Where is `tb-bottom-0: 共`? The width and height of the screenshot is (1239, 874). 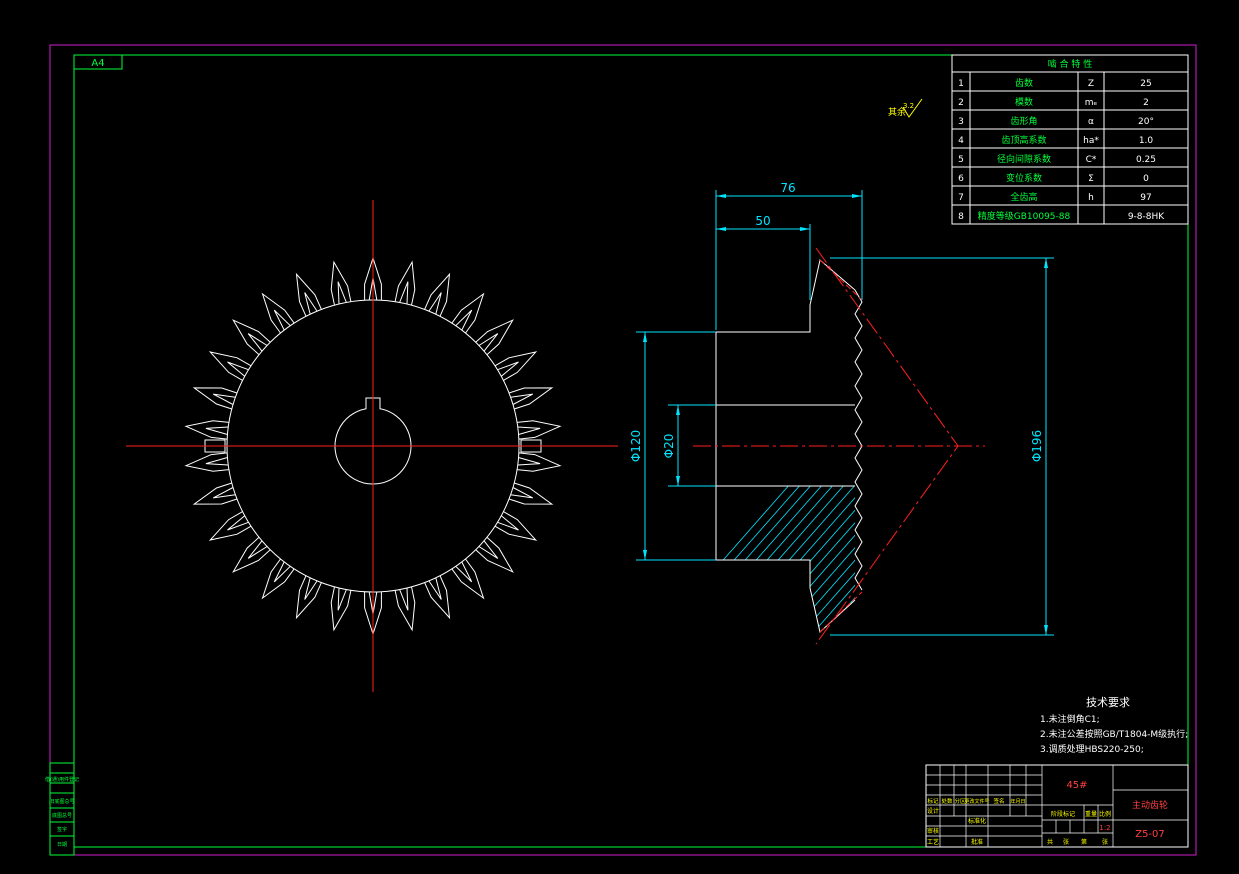 tb-bottom-0: 共 is located at coordinates (1050, 842).